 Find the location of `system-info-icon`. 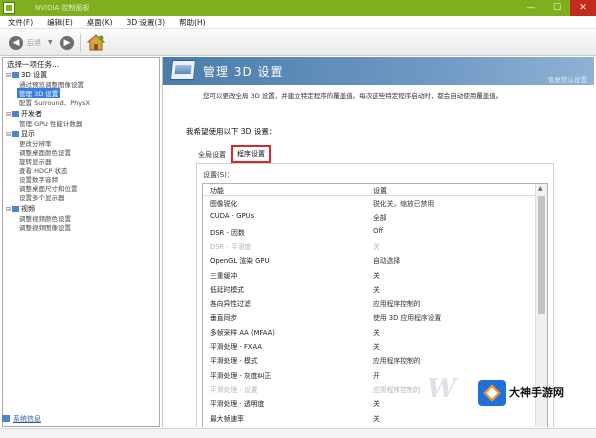

system-info-icon is located at coordinates (6, 418).